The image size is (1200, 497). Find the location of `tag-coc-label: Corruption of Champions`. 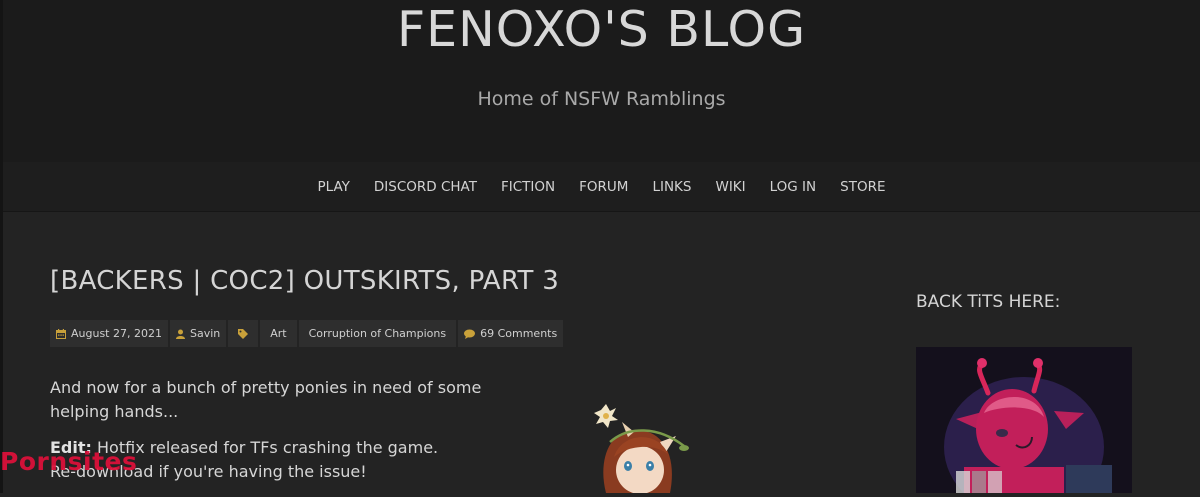

tag-coc-label: Corruption of Champions is located at coordinates (377, 333).